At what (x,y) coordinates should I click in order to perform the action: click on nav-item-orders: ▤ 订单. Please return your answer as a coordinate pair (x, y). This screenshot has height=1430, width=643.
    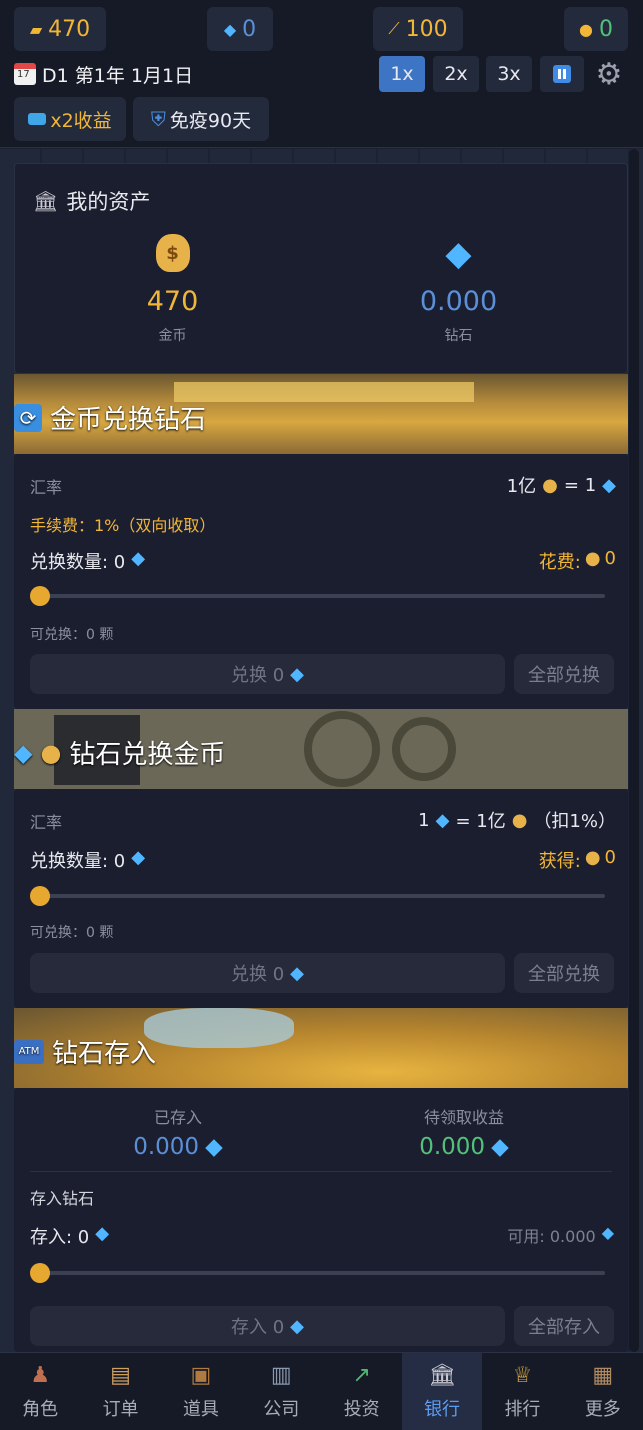
    Looking at the image, I should click on (120, 1391).